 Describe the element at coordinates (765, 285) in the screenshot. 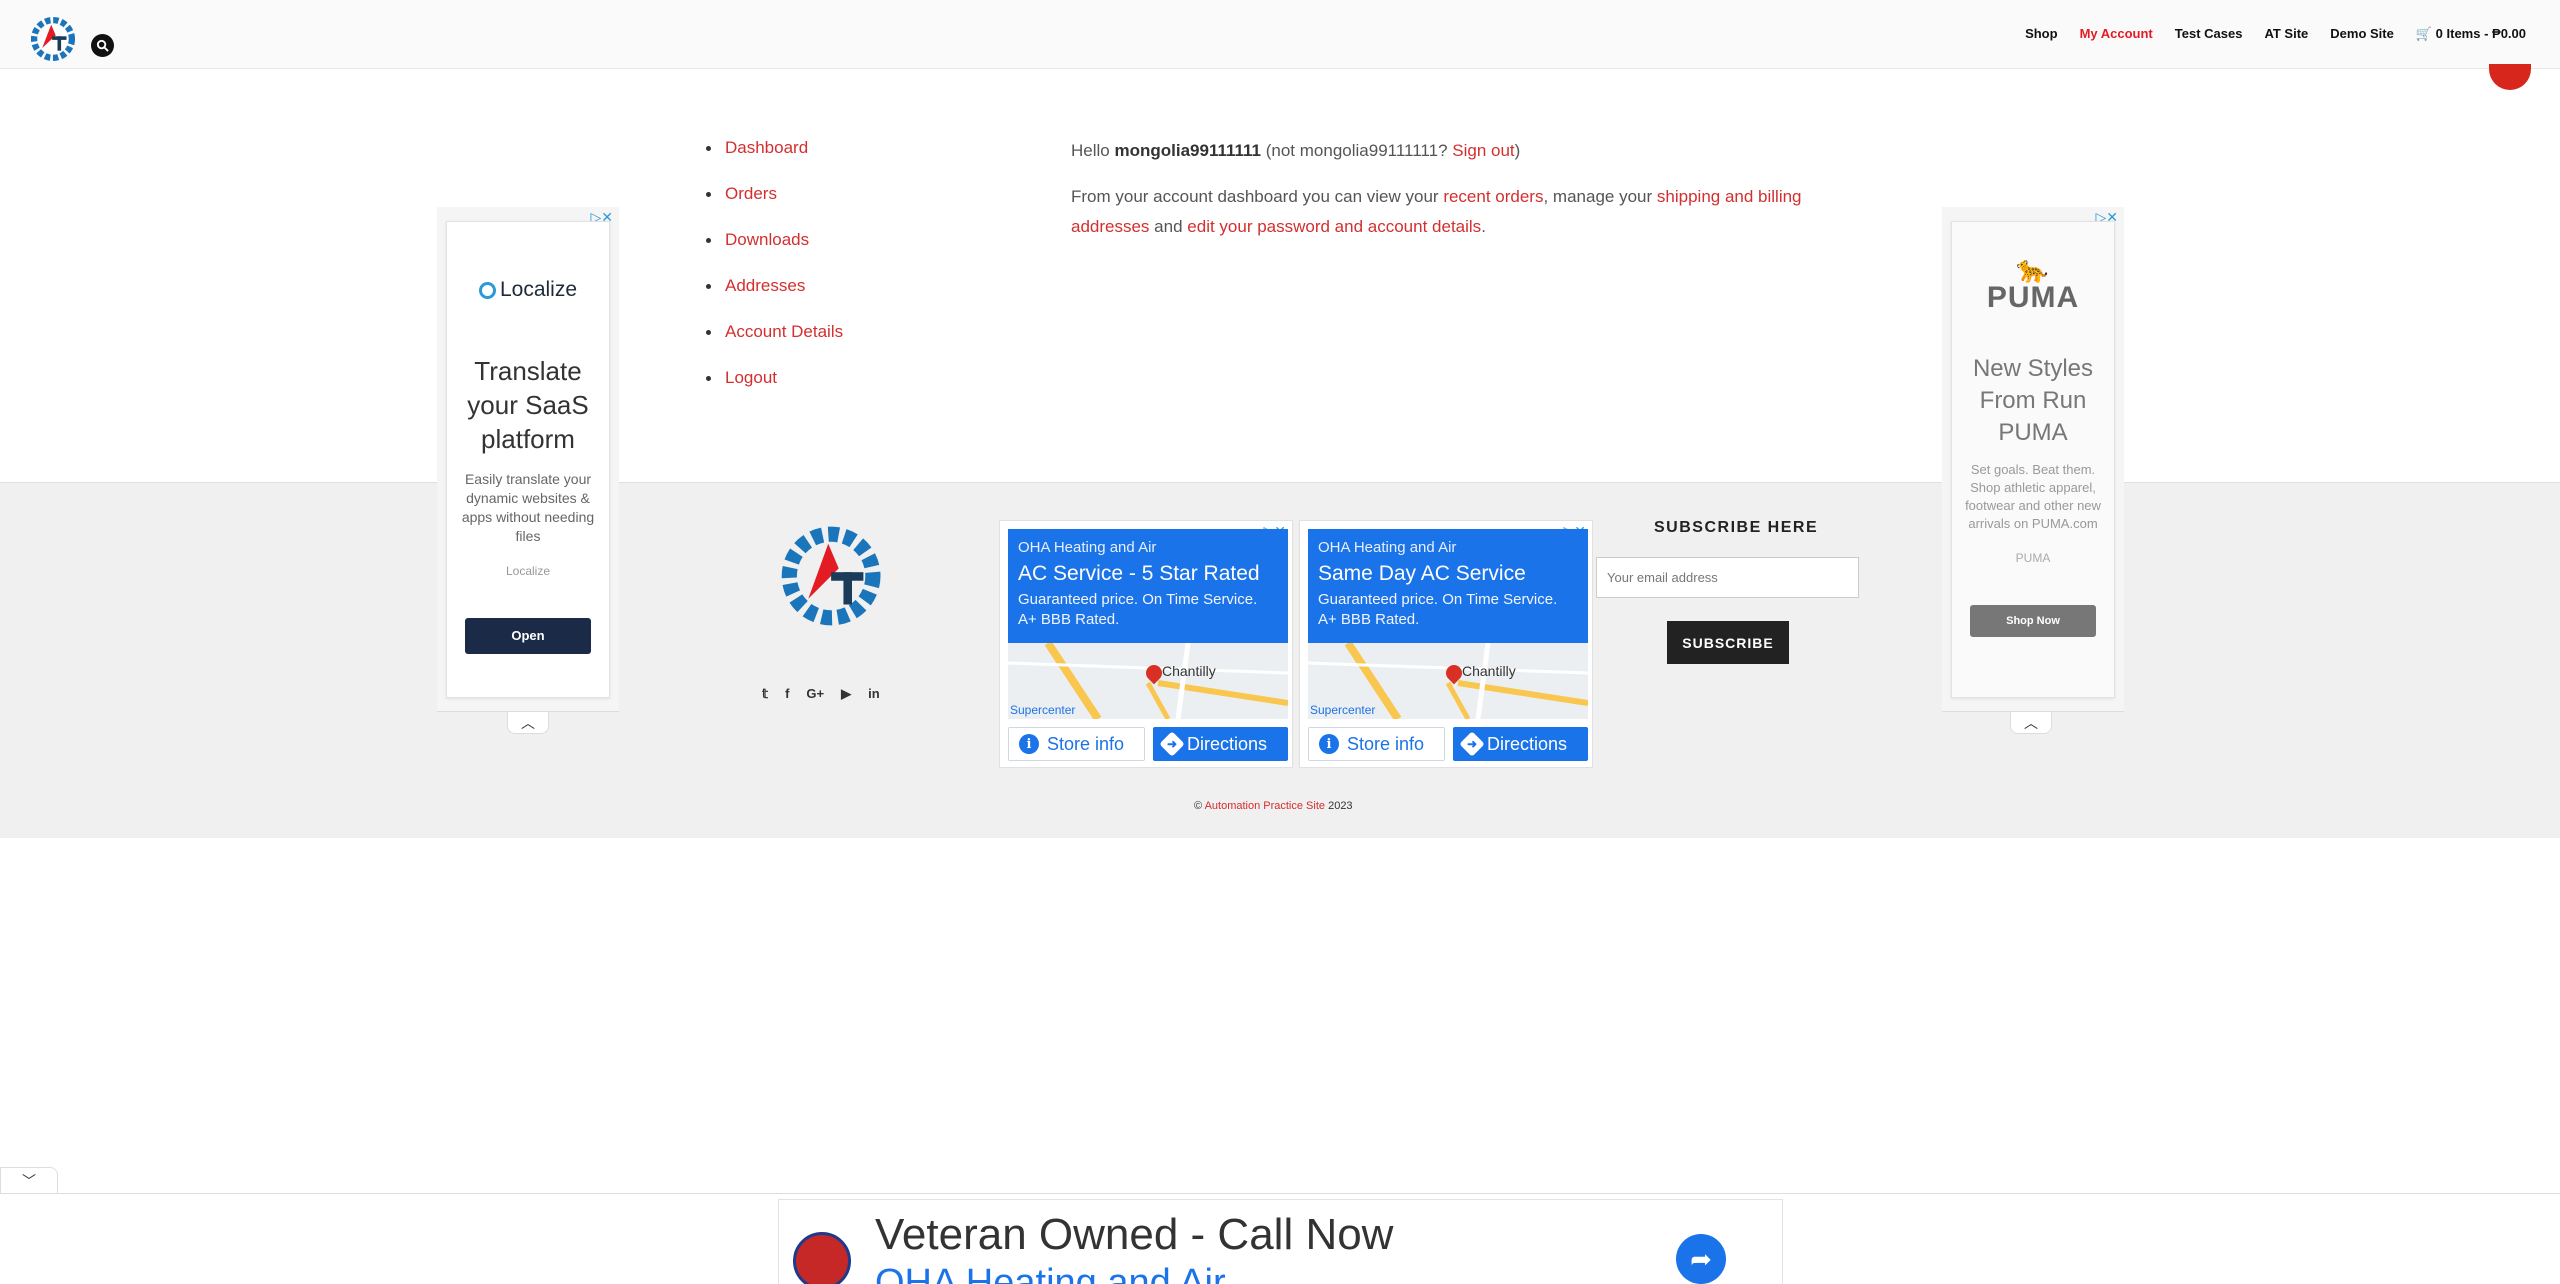

I see `addresses-link: Addresses` at that location.